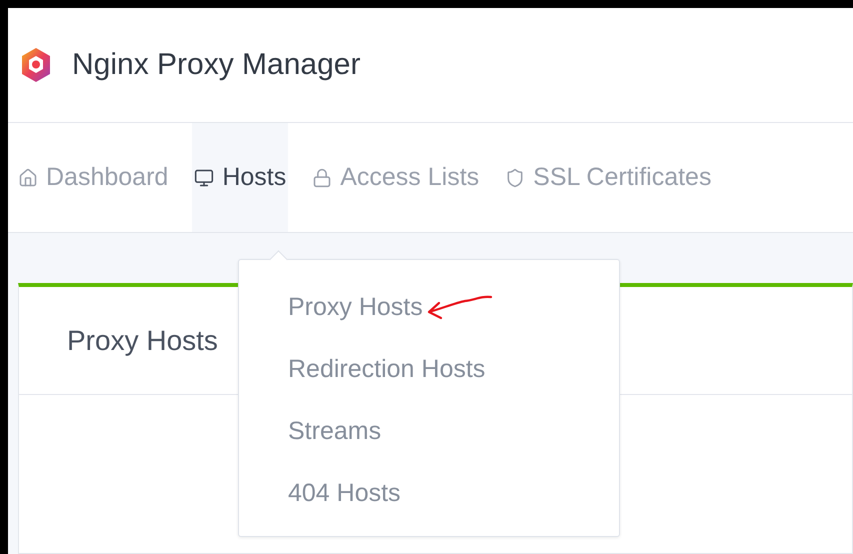 The width and height of the screenshot is (853, 554). I want to click on nav-tab: Hosts, so click(240, 177).